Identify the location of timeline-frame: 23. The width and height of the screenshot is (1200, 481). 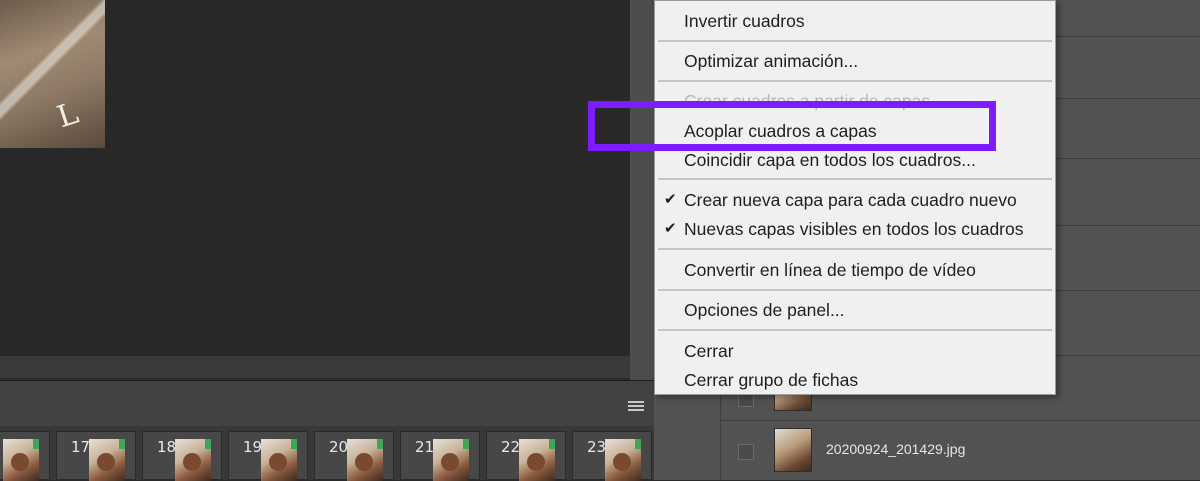
(612, 456).